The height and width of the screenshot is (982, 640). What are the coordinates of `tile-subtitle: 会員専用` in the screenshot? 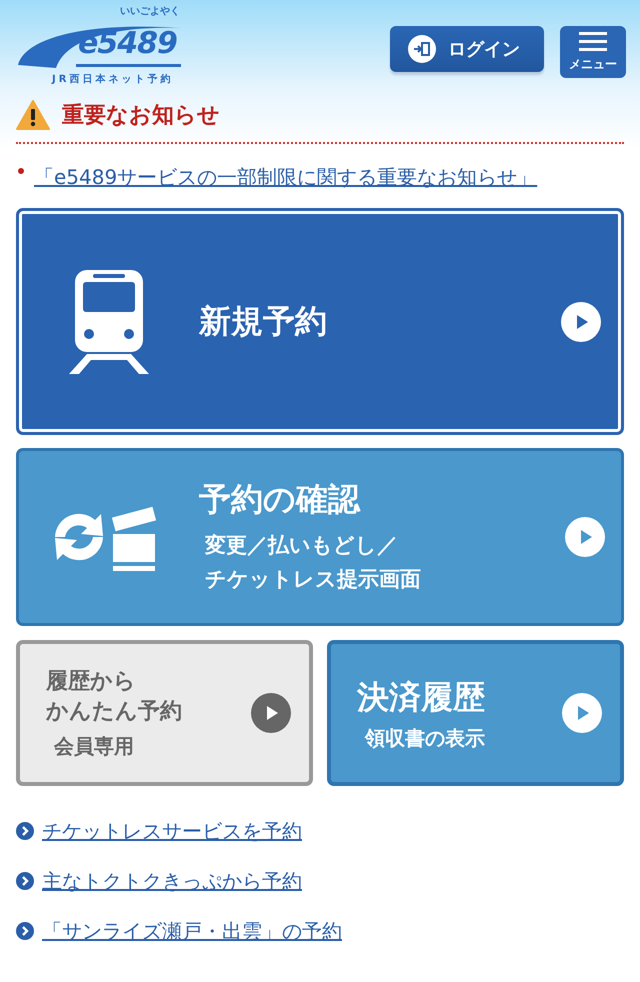 It's located at (93, 746).